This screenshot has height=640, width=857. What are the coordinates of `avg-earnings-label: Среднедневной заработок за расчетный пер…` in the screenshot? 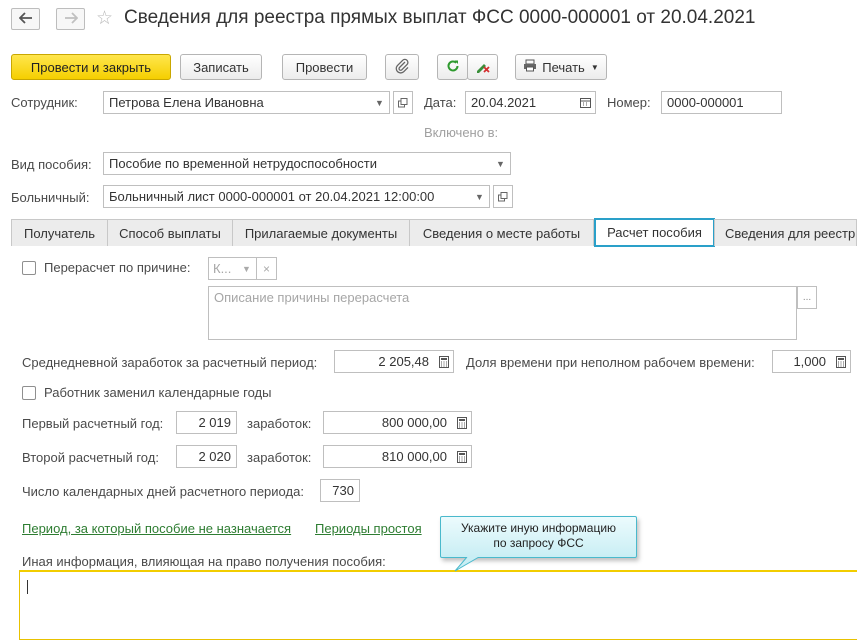 It's located at (170, 362).